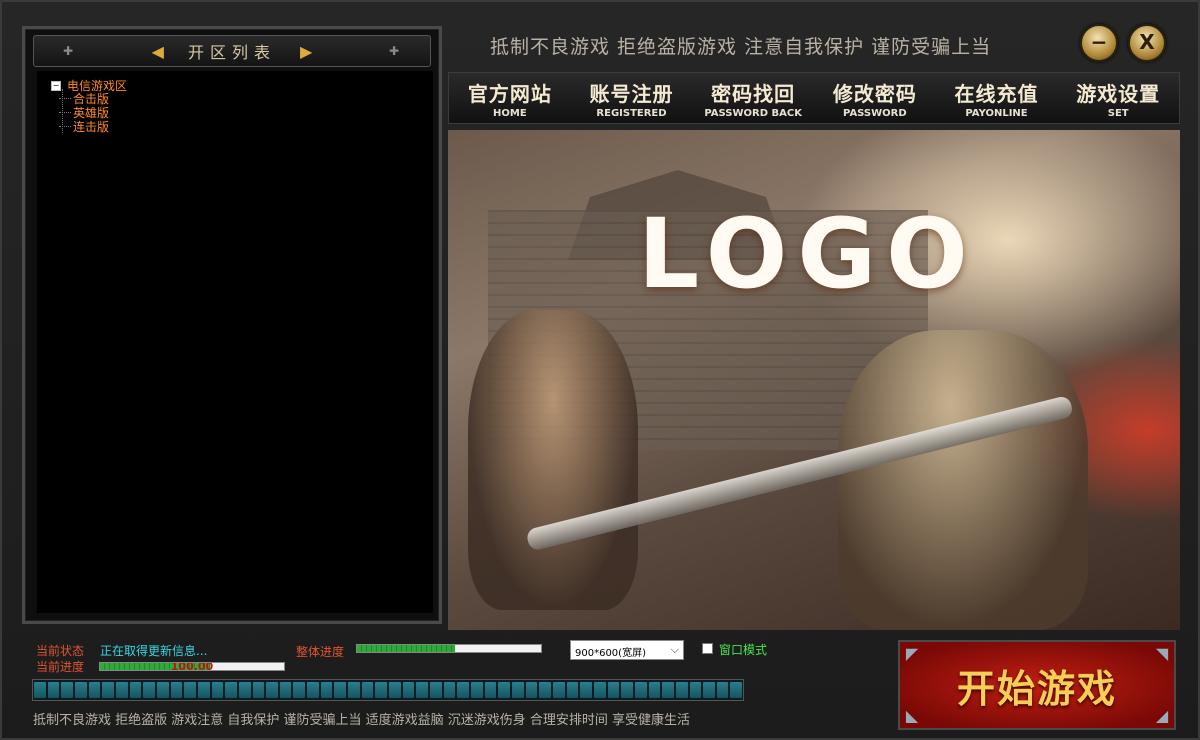 This screenshot has height=740, width=1200. I want to click on progress-percent: 100.00, so click(192, 666).